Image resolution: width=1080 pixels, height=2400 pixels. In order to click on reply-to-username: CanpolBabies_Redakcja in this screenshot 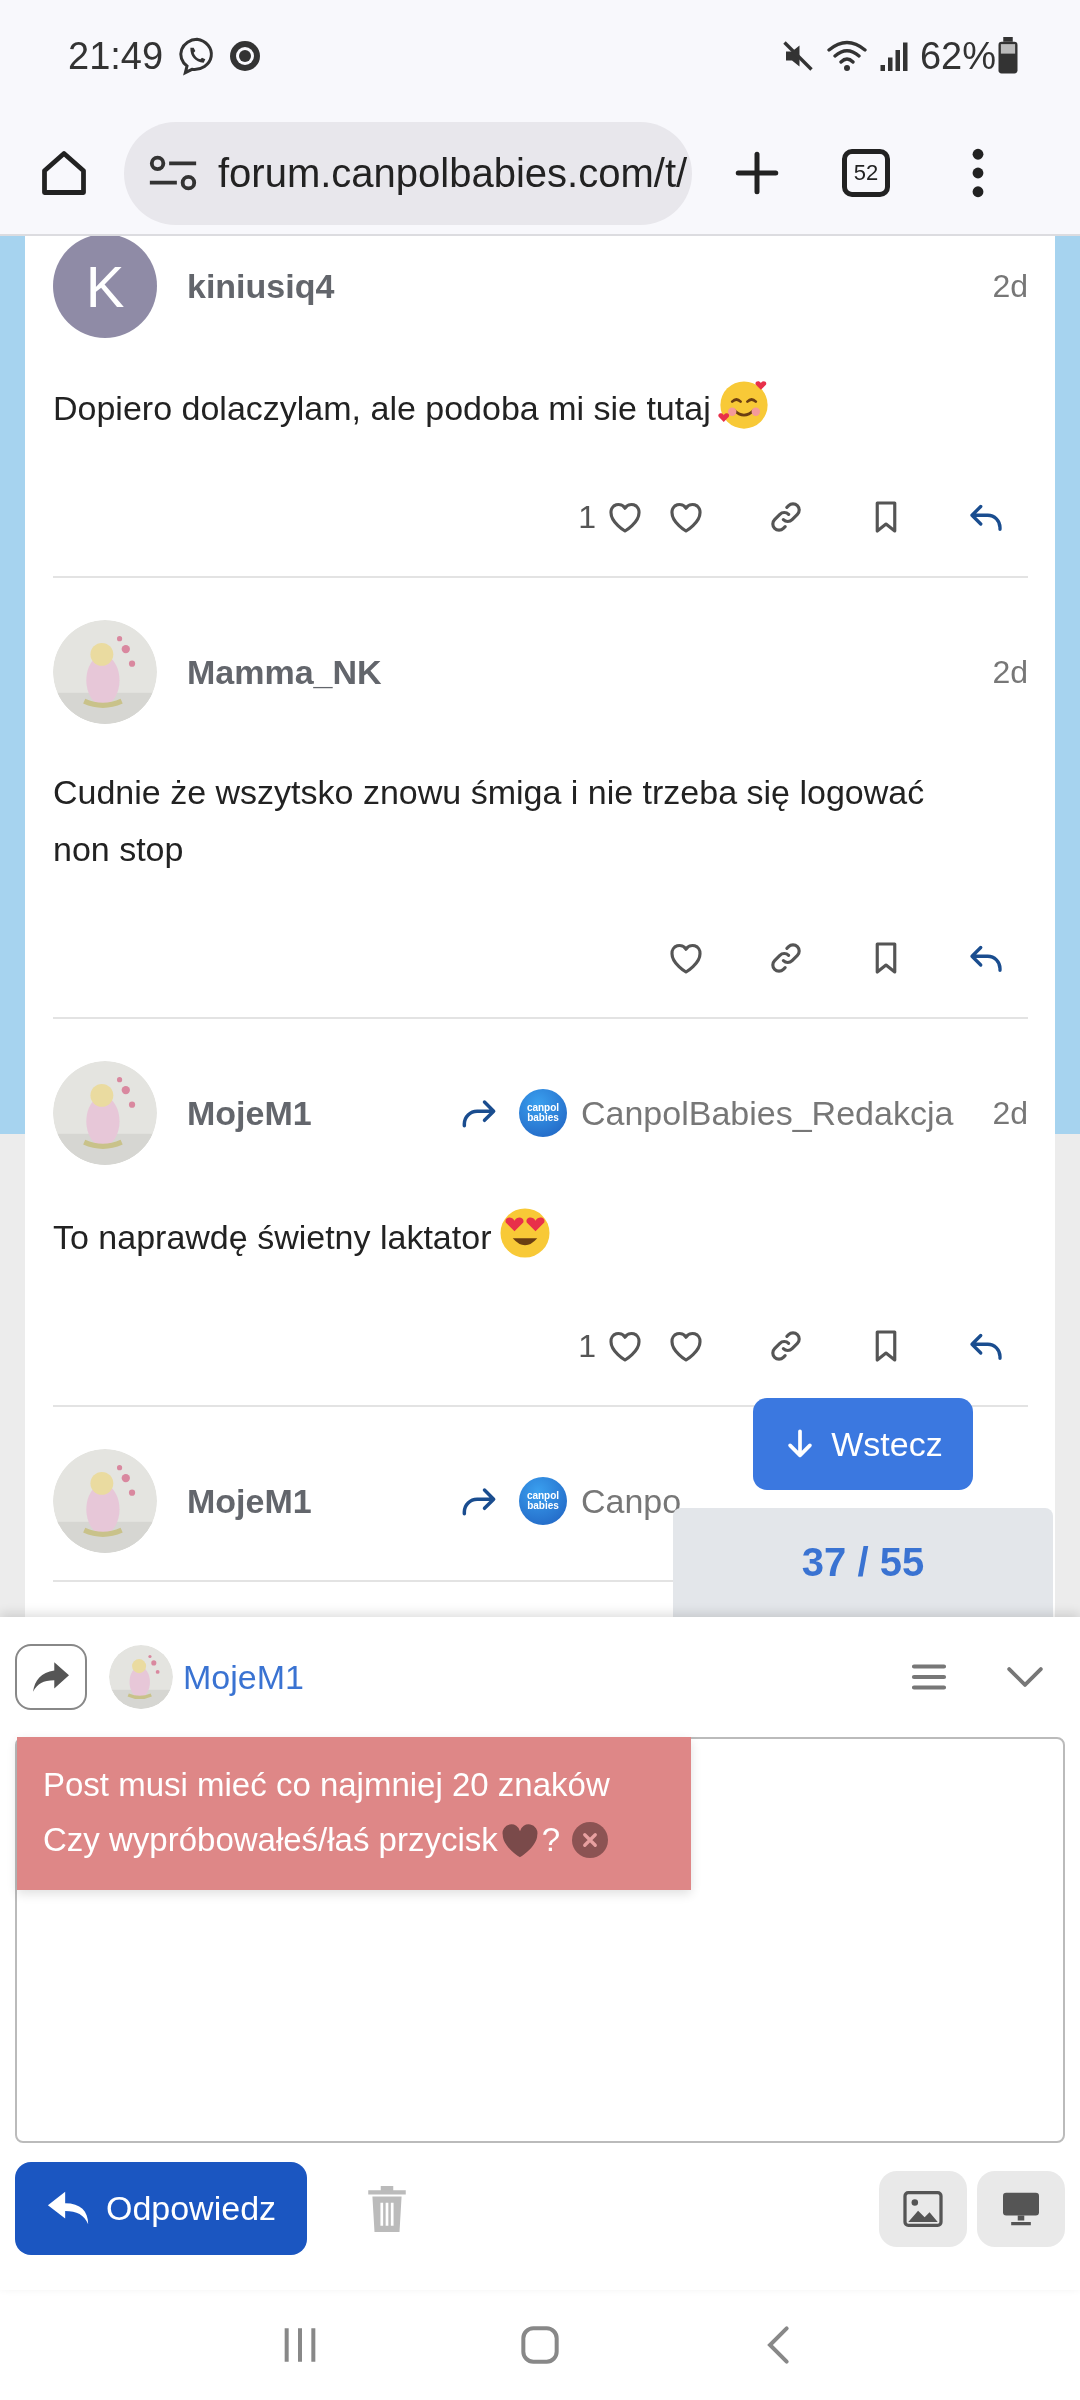, I will do `click(767, 1113)`.